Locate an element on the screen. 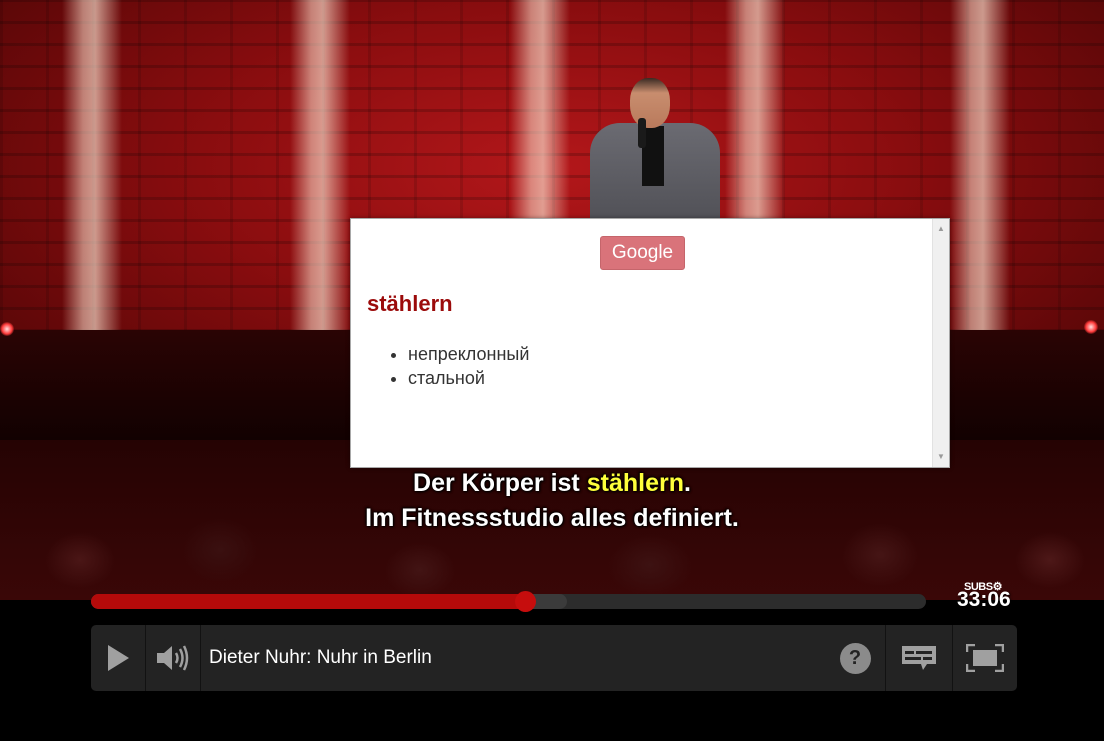  google-button: Google is located at coordinates (642, 253).